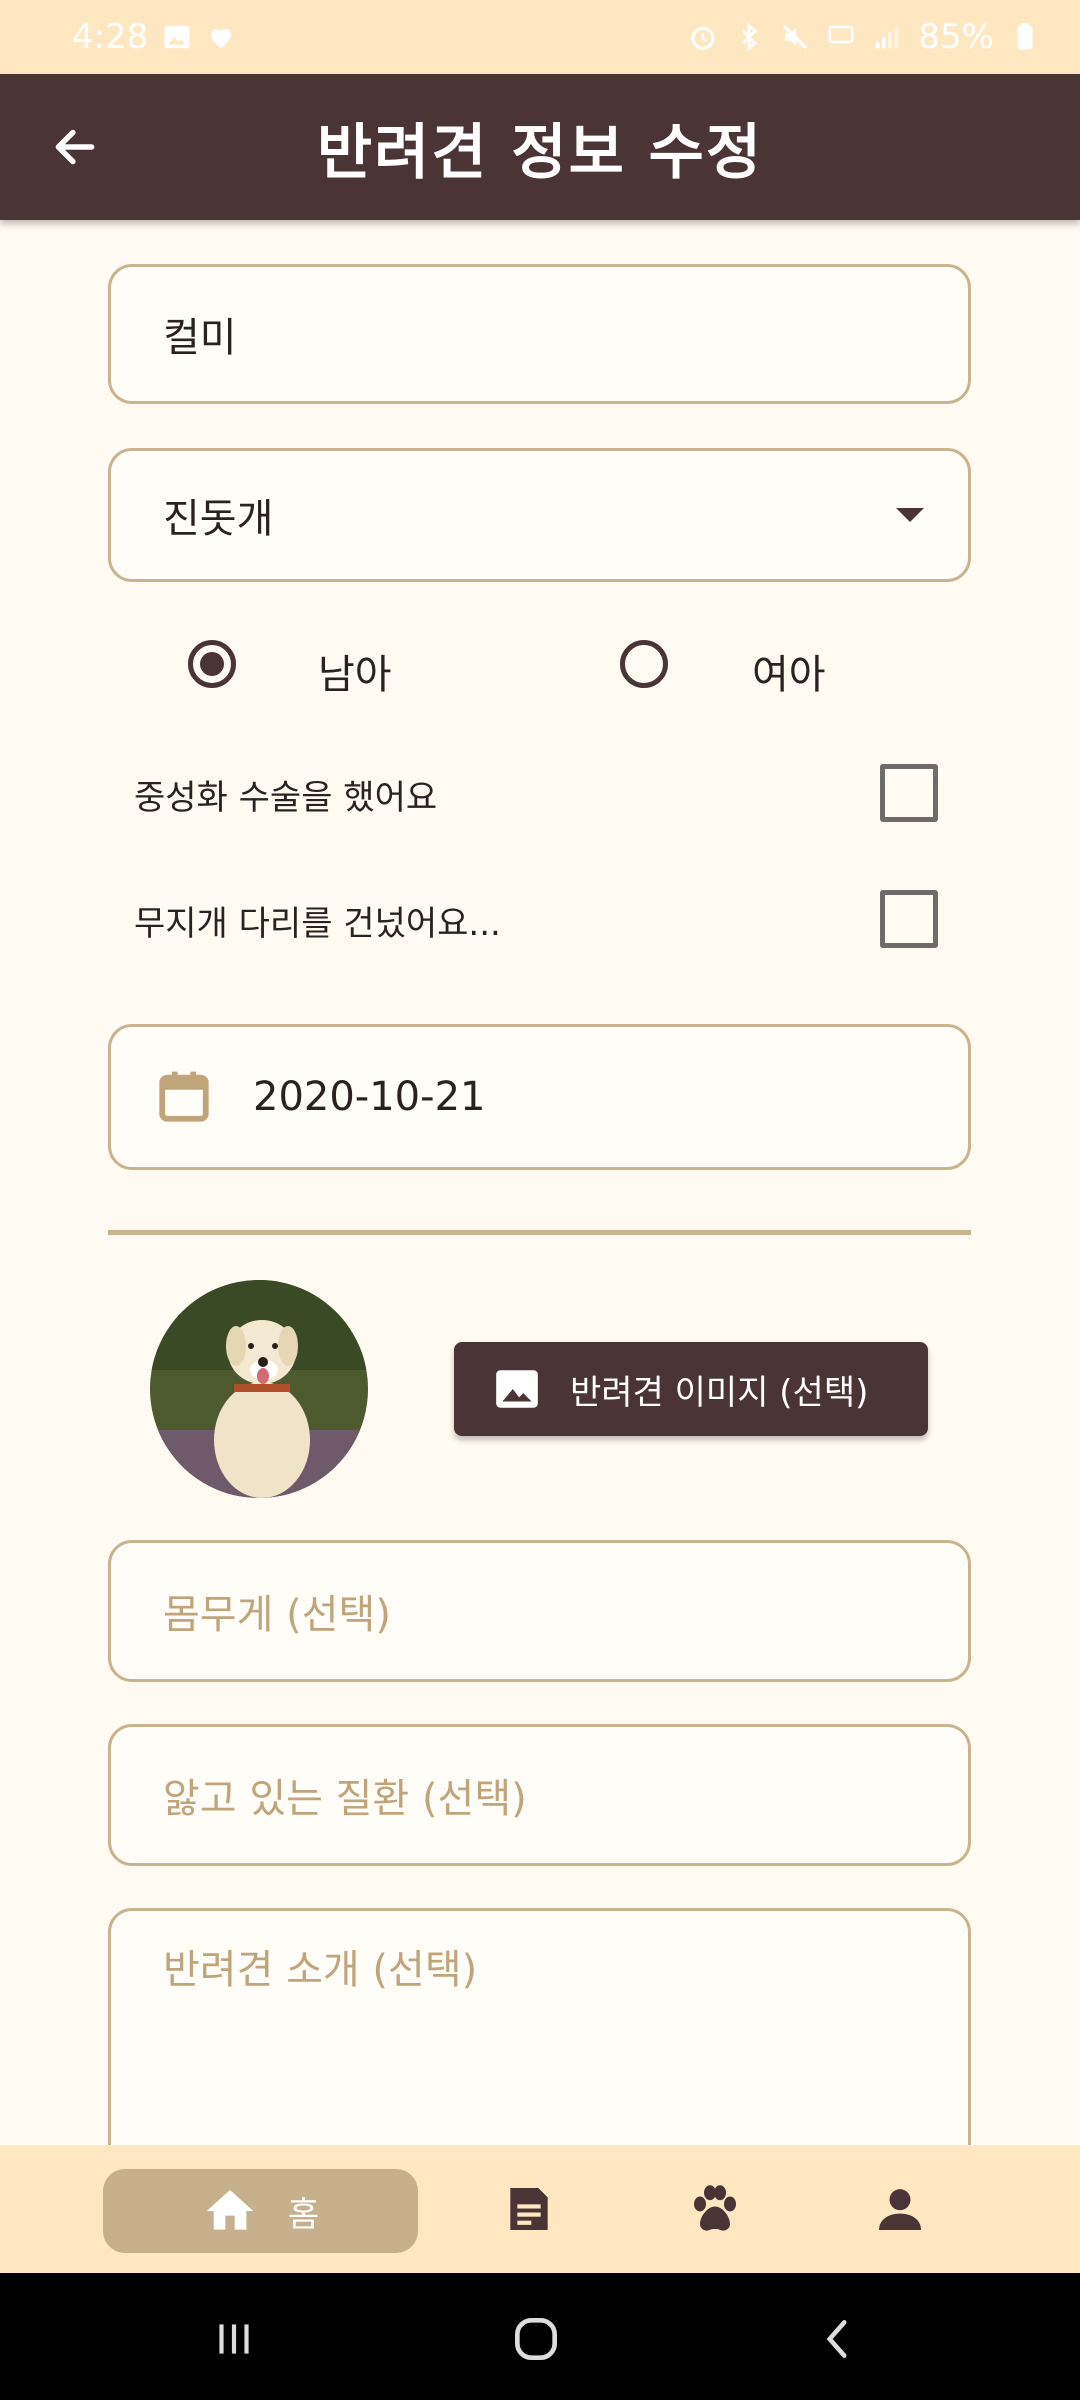 This screenshot has height=2400, width=1080. Describe the element at coordinates (355, 675) in the screenshot. I see `gender-label-male: 남아` at that location.